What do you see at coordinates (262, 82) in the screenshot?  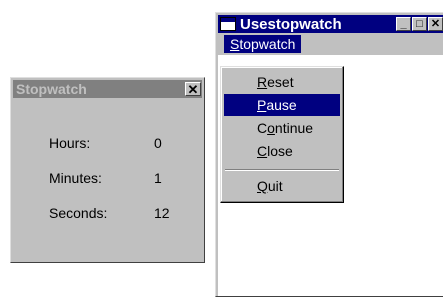 I see `menu-item-reset-mnemonic: R` at bounding box center [262, 82].